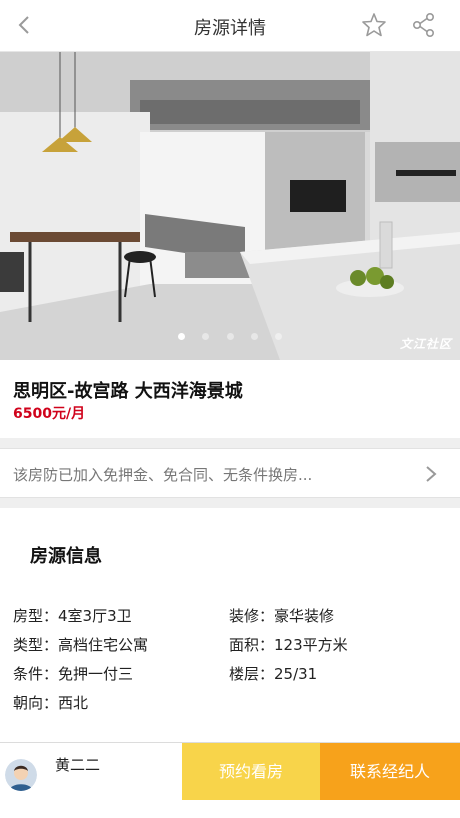 This screenshot has width=460, height=818. I want to click on contact-agent-button: 联系经纪人, so click(390, 772).